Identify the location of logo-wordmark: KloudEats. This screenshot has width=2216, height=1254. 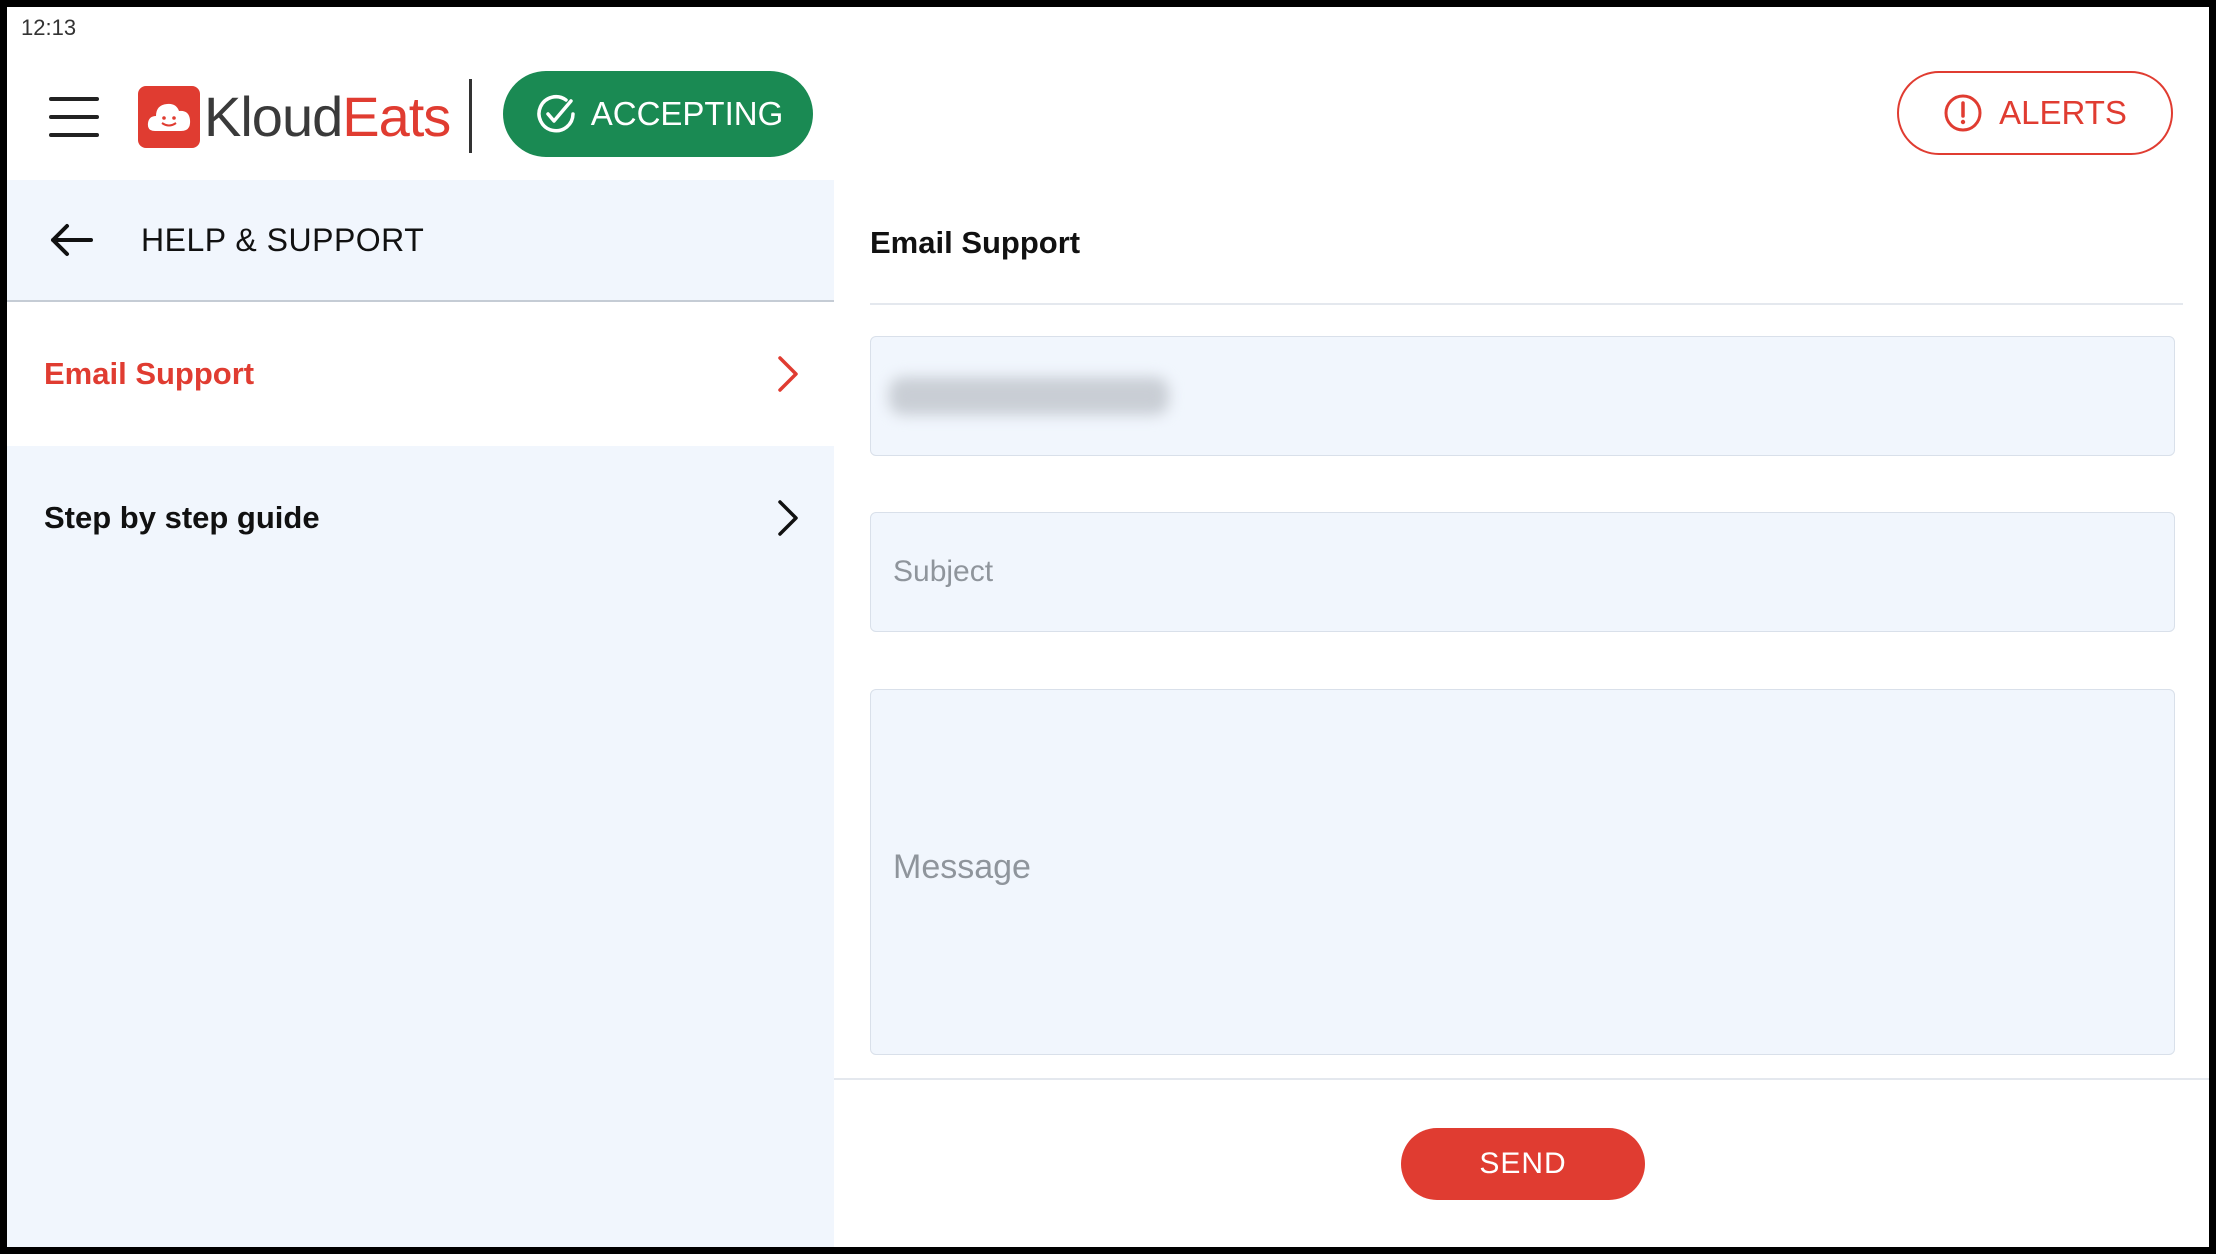
(327, 117).